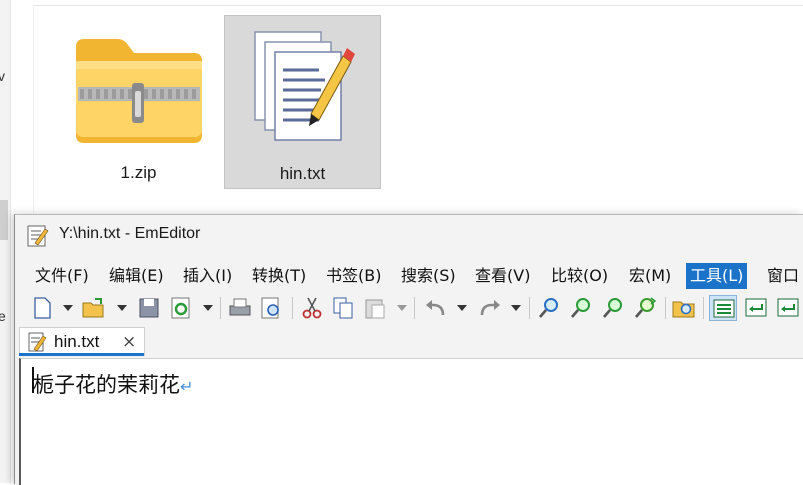  Describe the element at coordinates (81, 354) in the screenshot. I see `active-tab-indicator` at that location.